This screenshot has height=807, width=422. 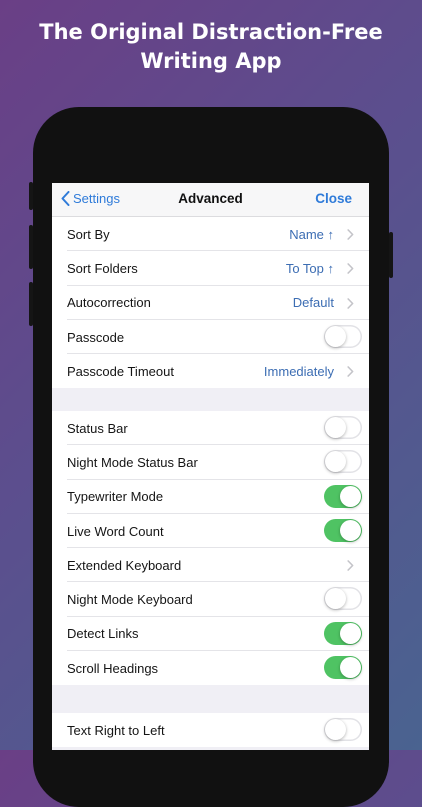 I want to click on settings-row-text-right-to-left: Text Right to Left, so click(x=210, y=730).